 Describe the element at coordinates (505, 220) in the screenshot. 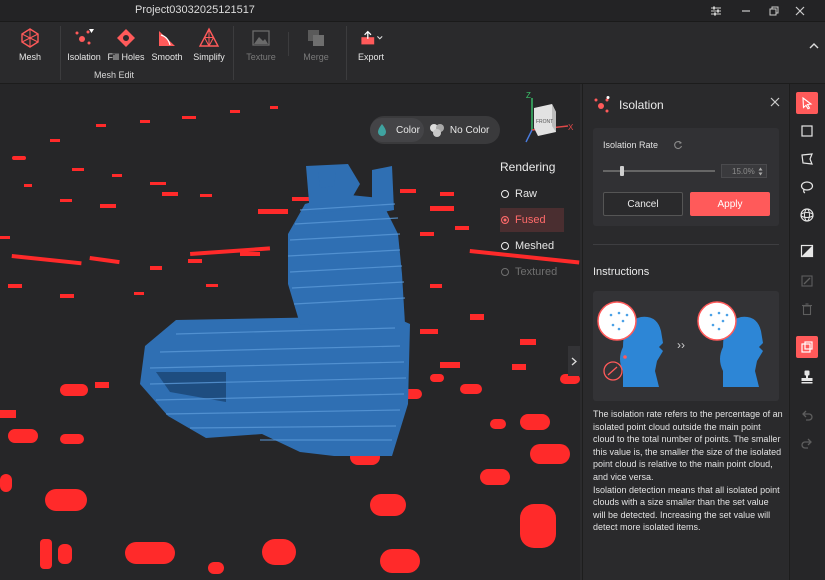

I see `radio-selected-icon` at that location.